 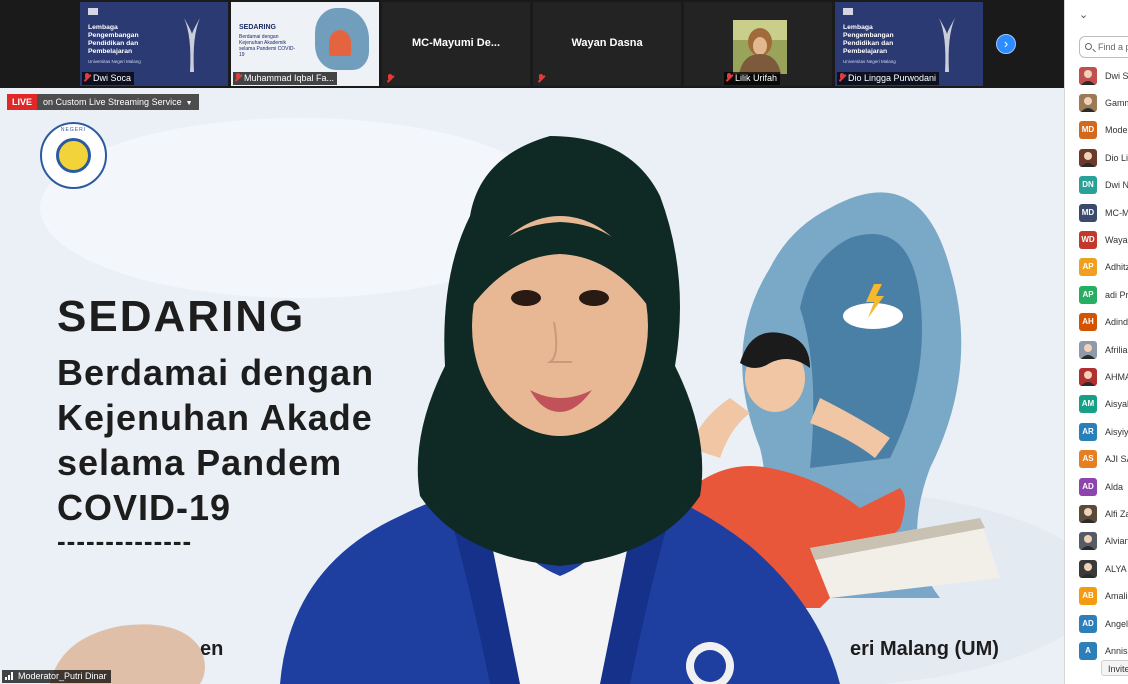 I want to click on search-placeholder: Find a p, so click(x=1113, y=47).